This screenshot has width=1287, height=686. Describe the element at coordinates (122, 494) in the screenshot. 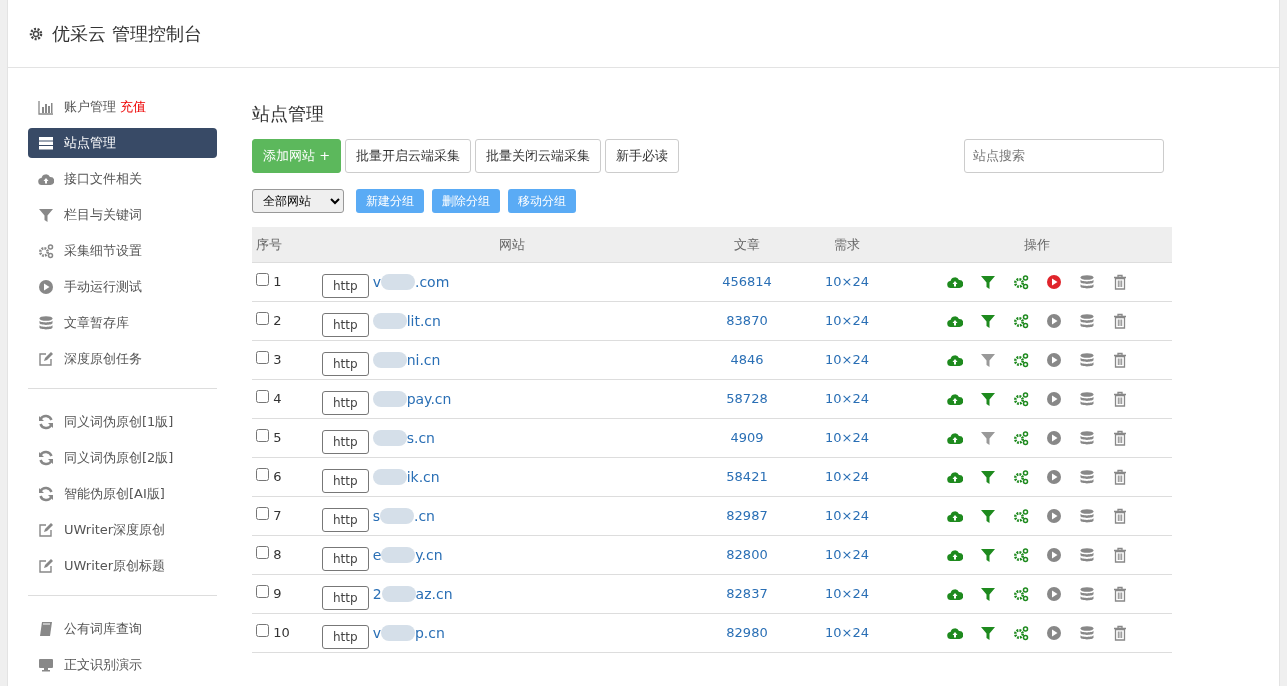

I see `sidebar-item: 智能伪原创[AI版]` at that location.